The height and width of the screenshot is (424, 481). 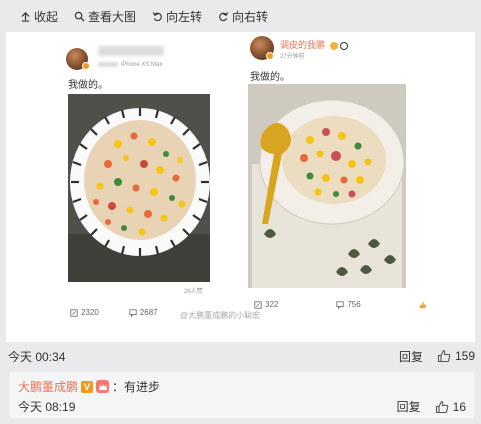 I want to click on panda-icon, so click(x=344, y=45).